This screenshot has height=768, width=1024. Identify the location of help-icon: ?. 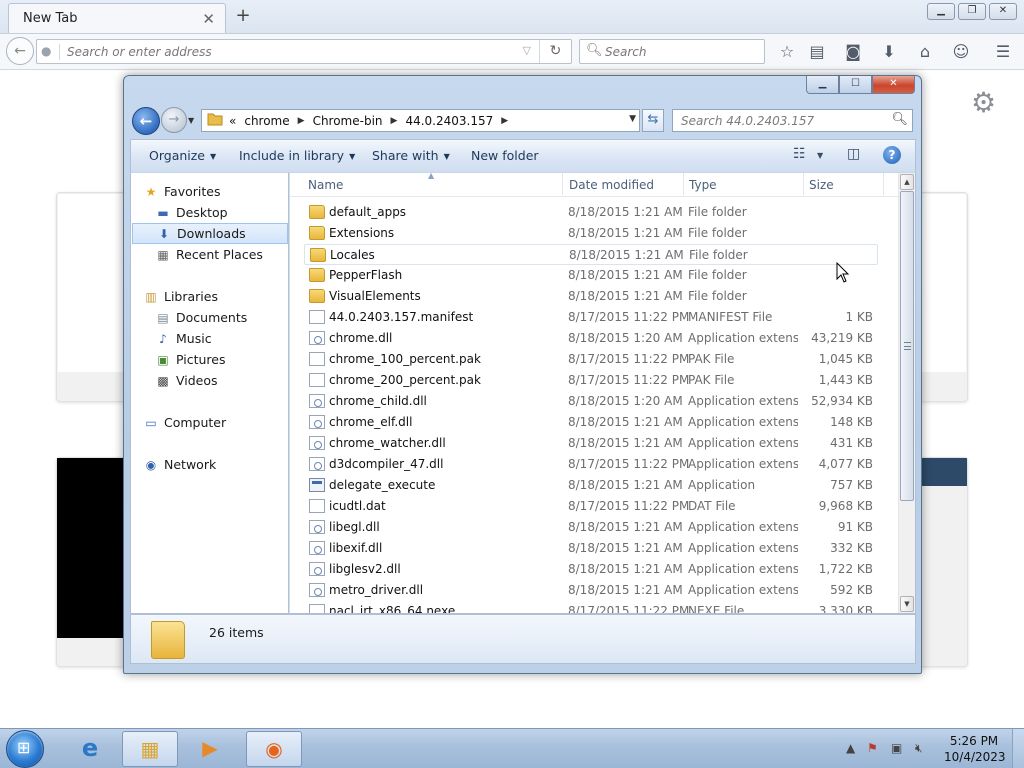
(892, 155).